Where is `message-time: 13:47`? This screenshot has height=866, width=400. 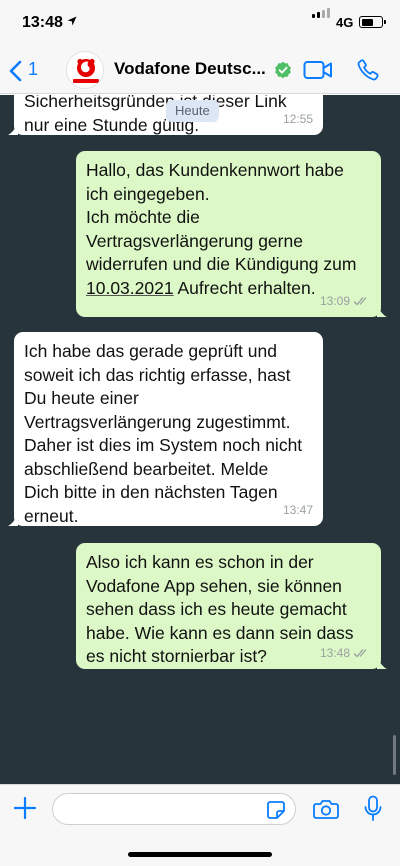 message-time: 13:47 is located at coordinates (297, 509).